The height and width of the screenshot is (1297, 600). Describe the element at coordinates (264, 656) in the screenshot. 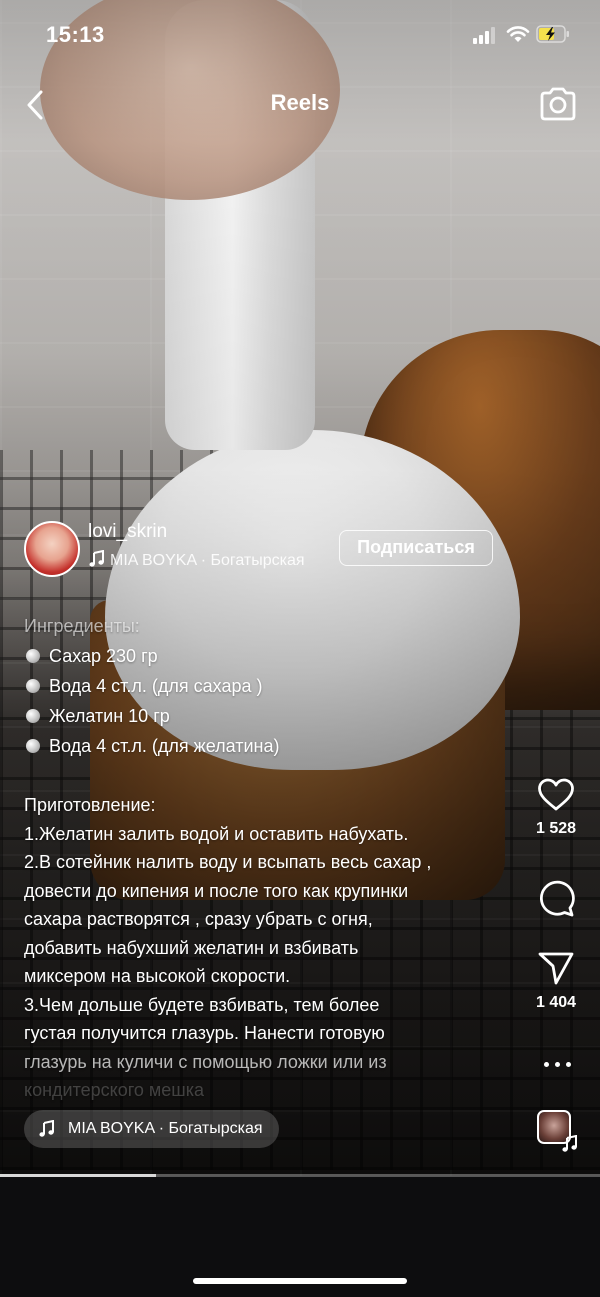

I see `list-item: Сахар 230 гр` at that location.